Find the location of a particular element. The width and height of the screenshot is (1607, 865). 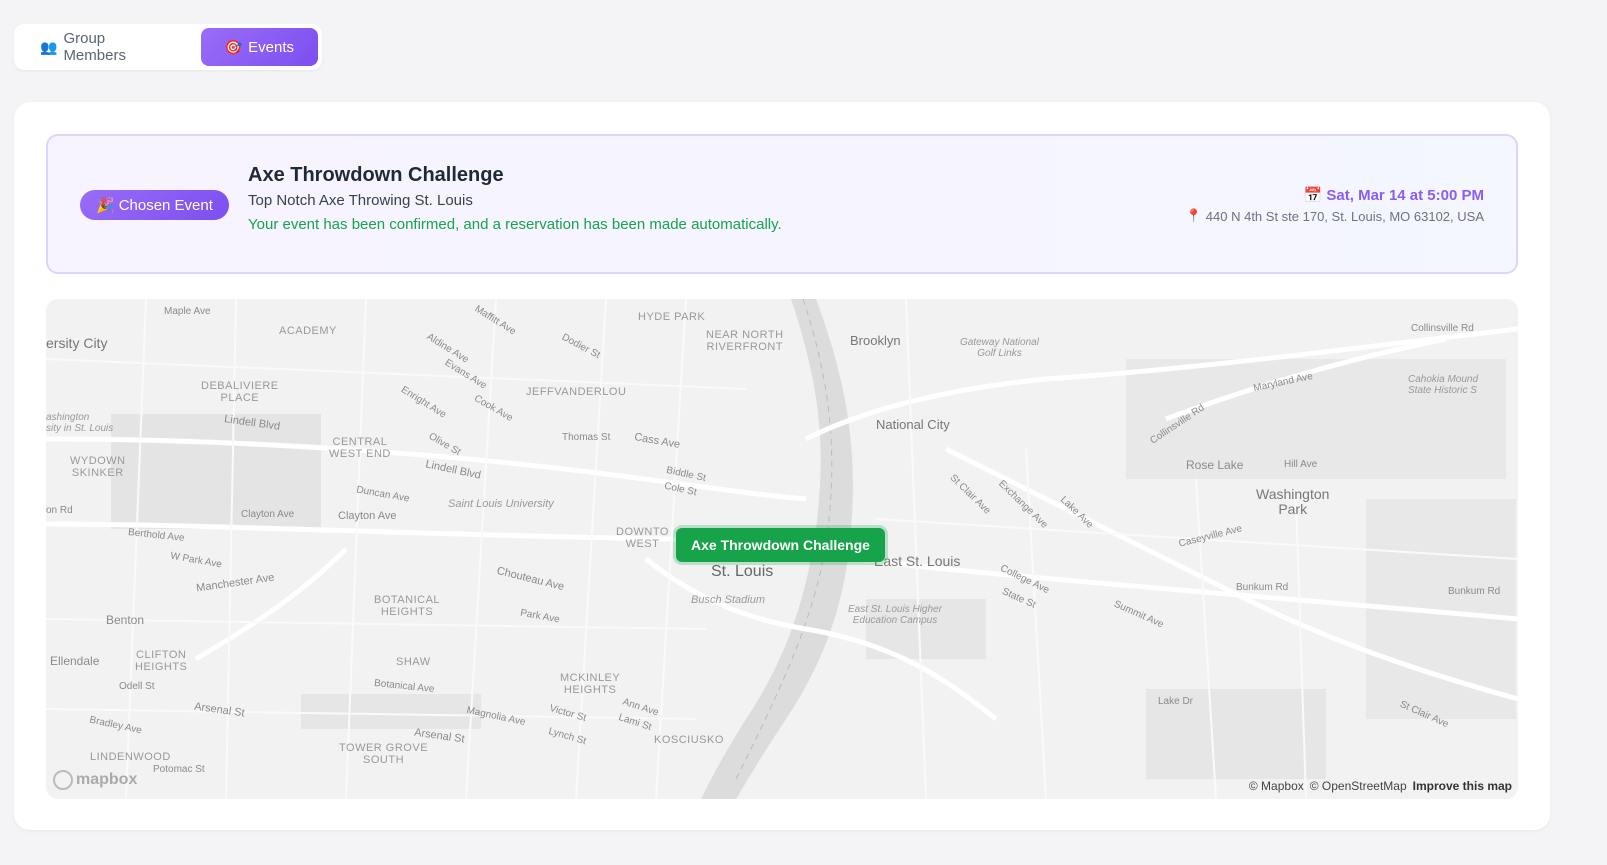

map-label-washington-park: Washington Park is located at coordinates (1293, 501).